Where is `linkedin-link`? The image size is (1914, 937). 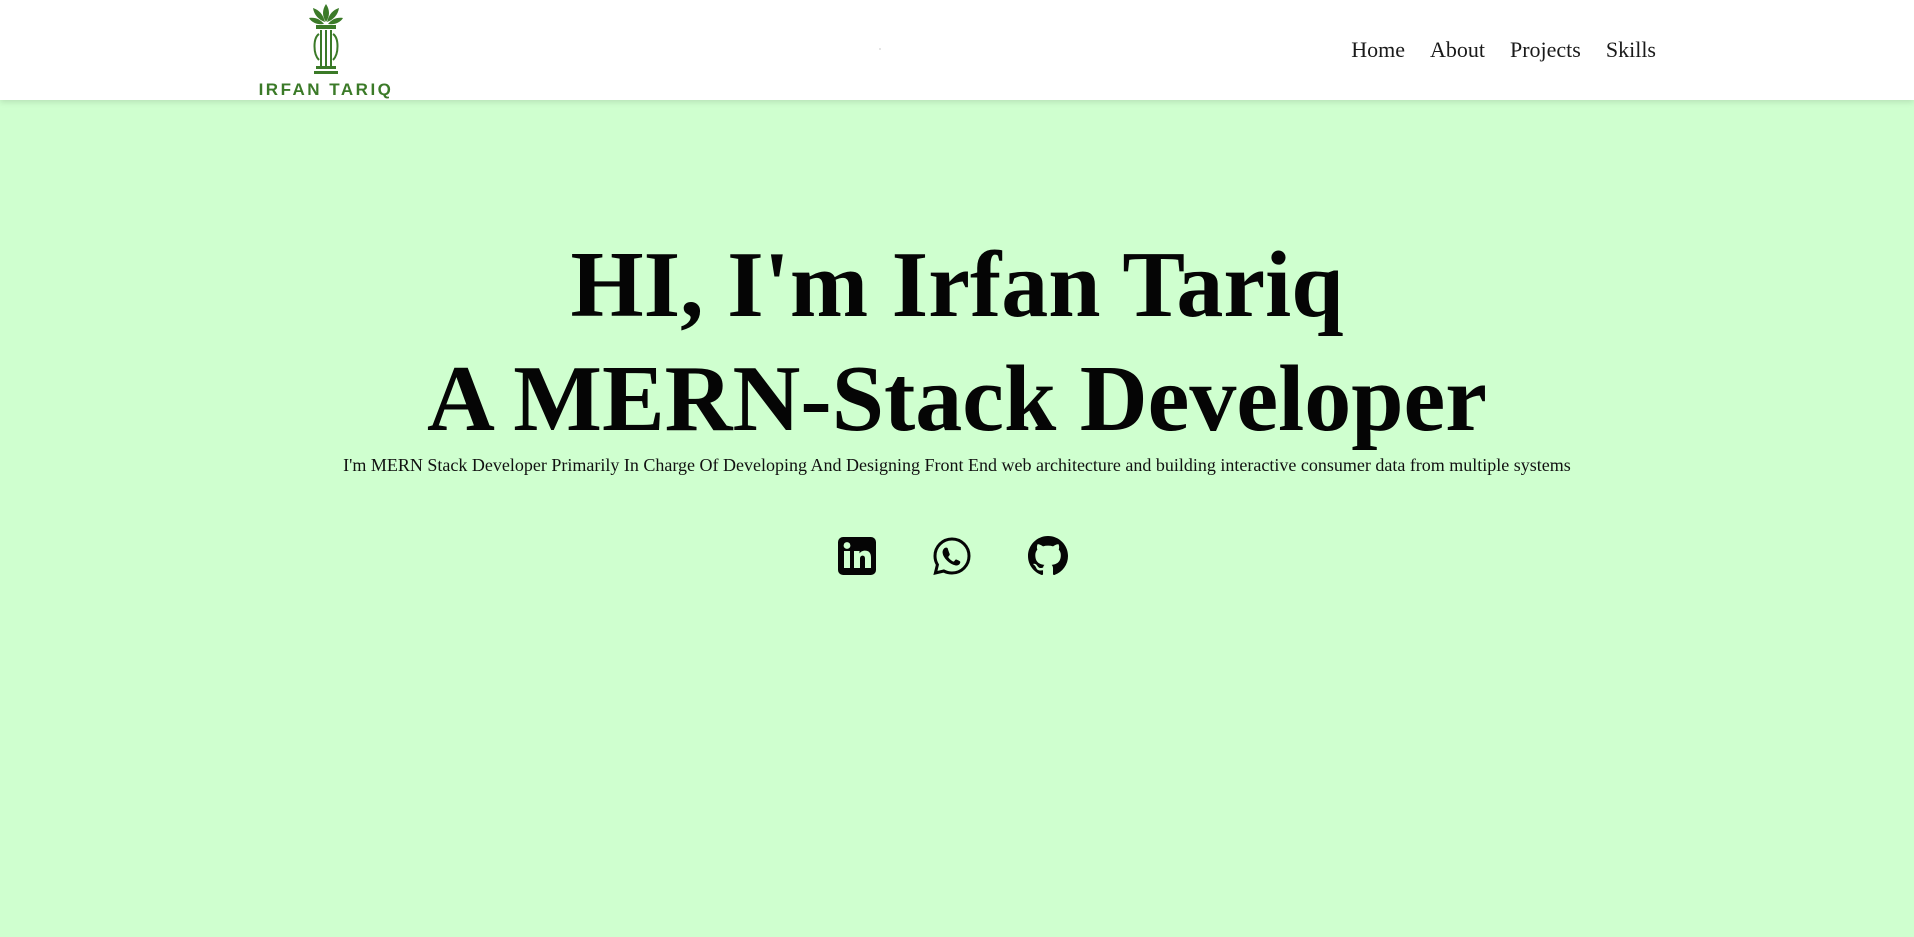 linkedin-link is located at coordinates (857, 556).